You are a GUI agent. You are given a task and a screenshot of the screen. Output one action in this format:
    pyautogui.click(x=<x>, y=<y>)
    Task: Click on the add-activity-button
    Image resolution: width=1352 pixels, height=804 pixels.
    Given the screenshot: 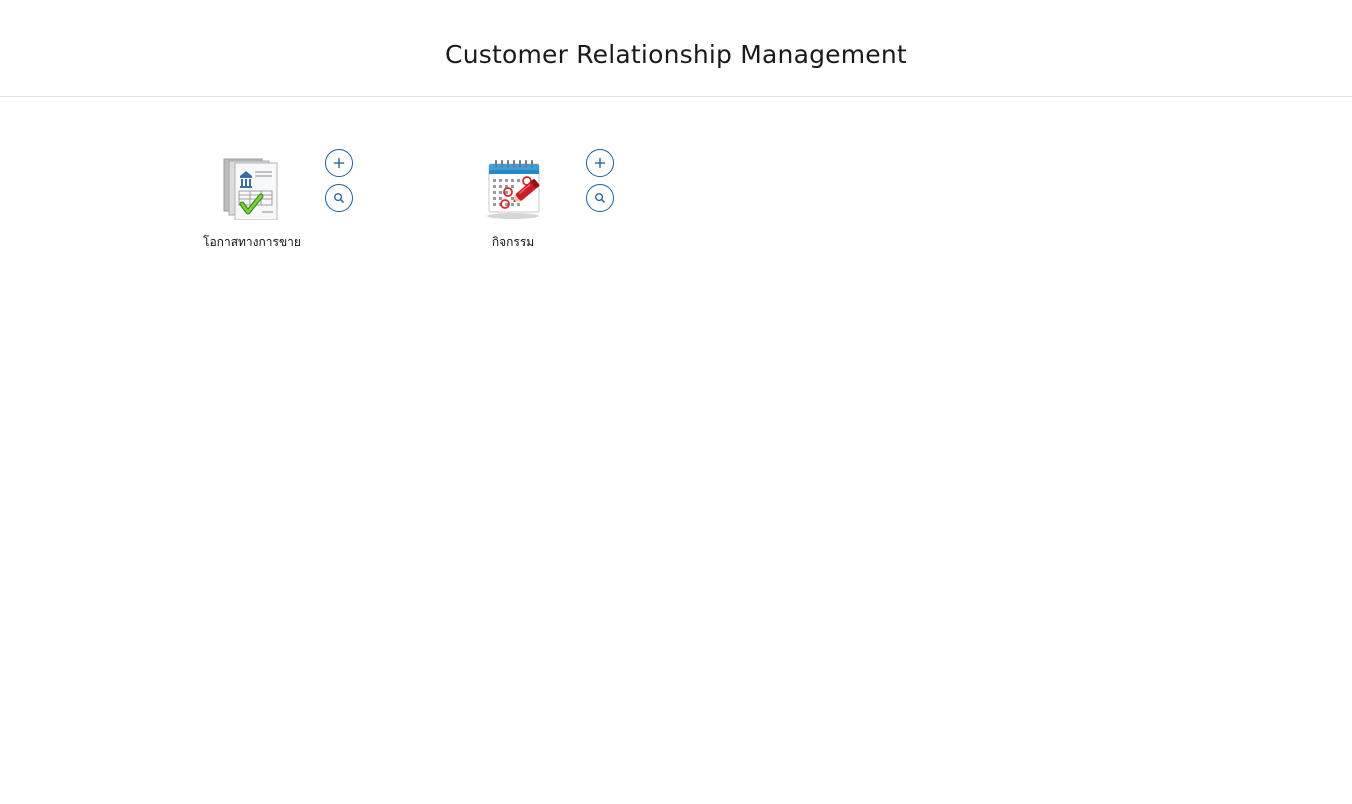 What is the action you would take?
    pyautogui.click(x=600, y=163)
    